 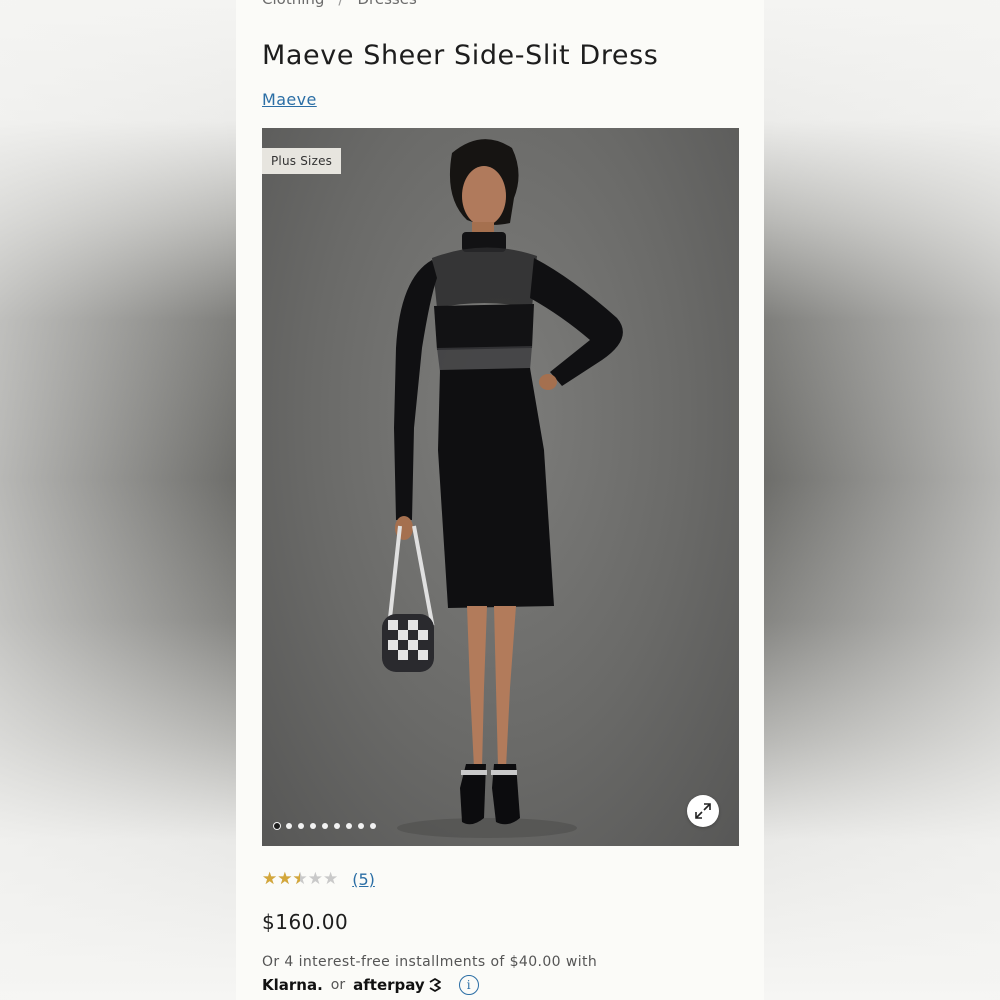 What do you see at coordinates (389, 985) in the screenshot?
I see `afterpay-logo-text: afterpay` at bounding box center [389, 985].